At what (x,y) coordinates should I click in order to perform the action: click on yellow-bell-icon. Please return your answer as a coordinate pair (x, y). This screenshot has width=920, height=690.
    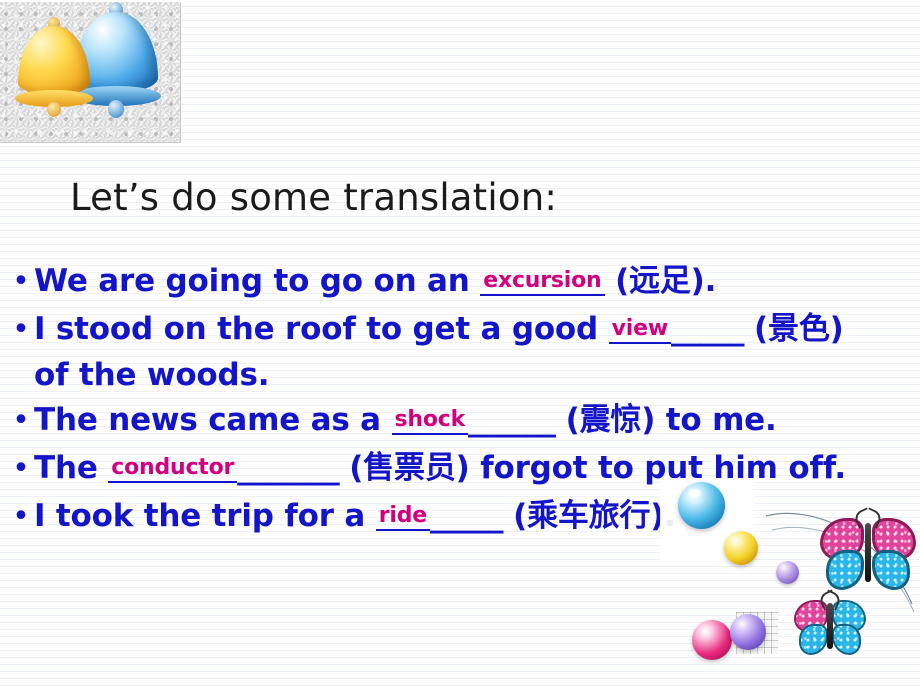
    Looking at the image, I should click on (54, 67).